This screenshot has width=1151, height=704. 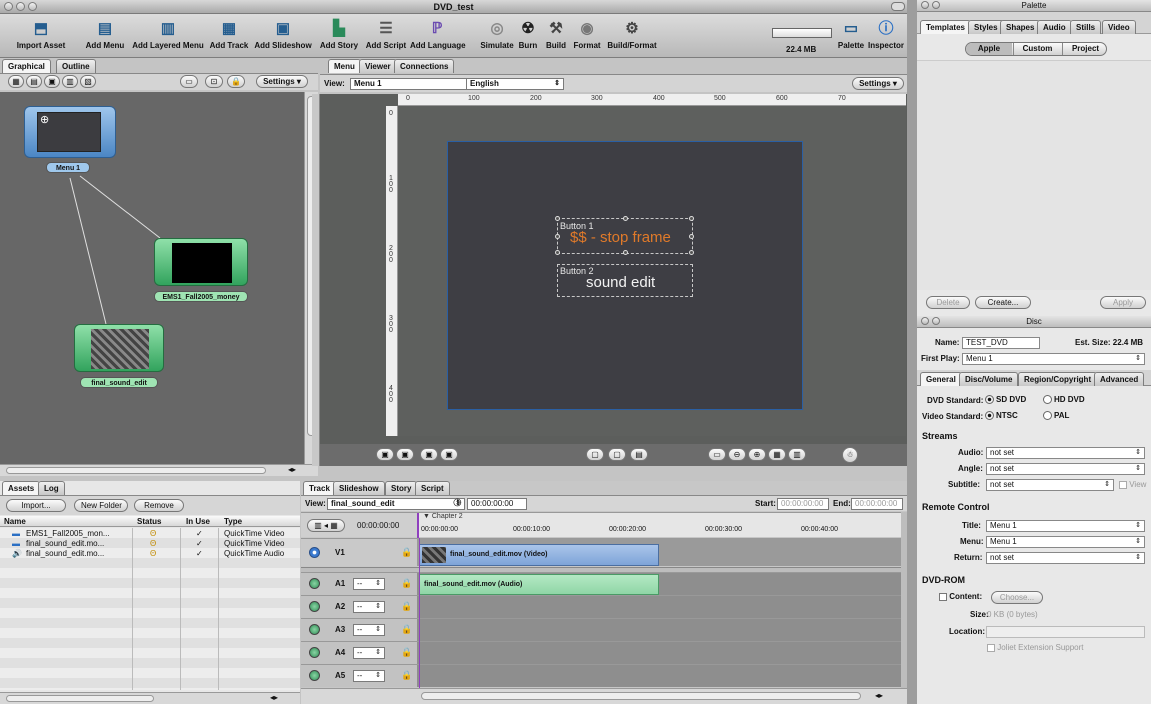 What do you see at coordinates (1054, 27) in the screenshot?
I see `tab-audio: Audio` at bounding box center [1054, 27].